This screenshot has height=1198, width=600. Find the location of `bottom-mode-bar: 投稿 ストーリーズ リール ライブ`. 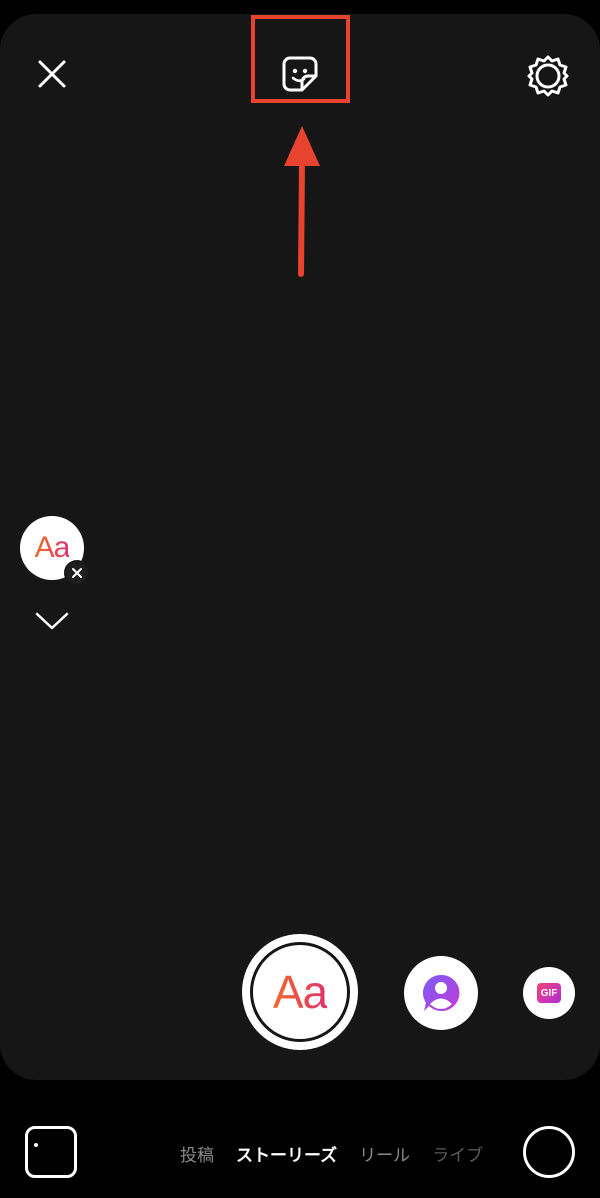

bottom-mode-bar: 投稿 ストーリーズ リール ライブ is located at coordinates (300, 1139).